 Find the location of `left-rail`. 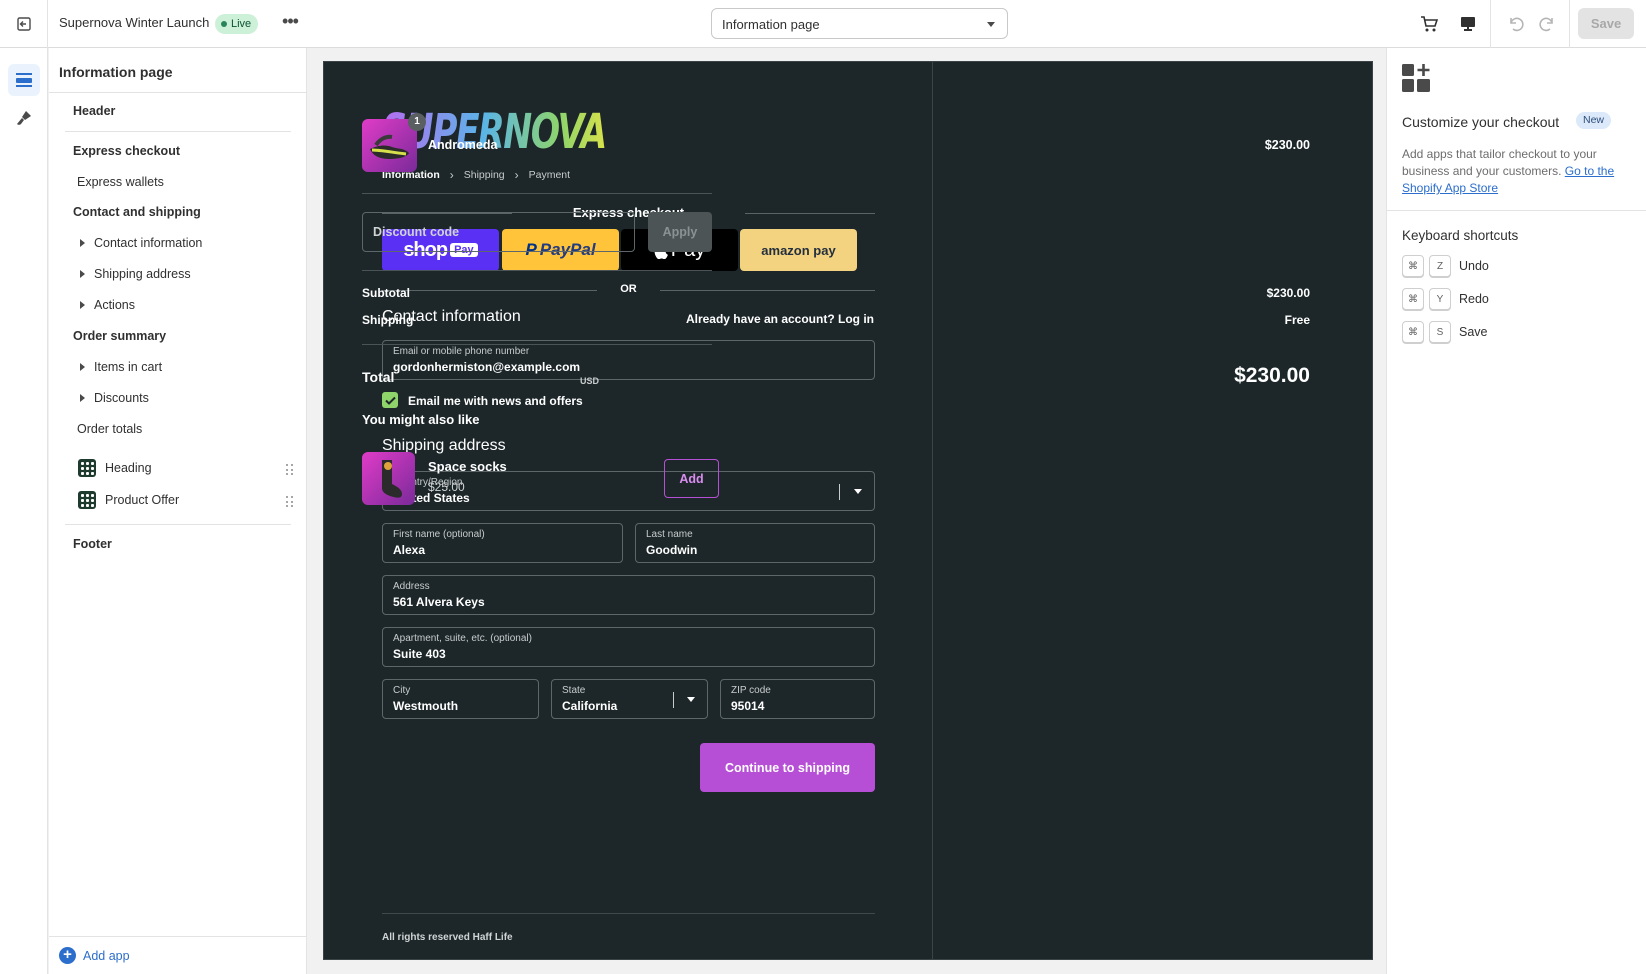

left-rail is located at coordinates (24, 511).